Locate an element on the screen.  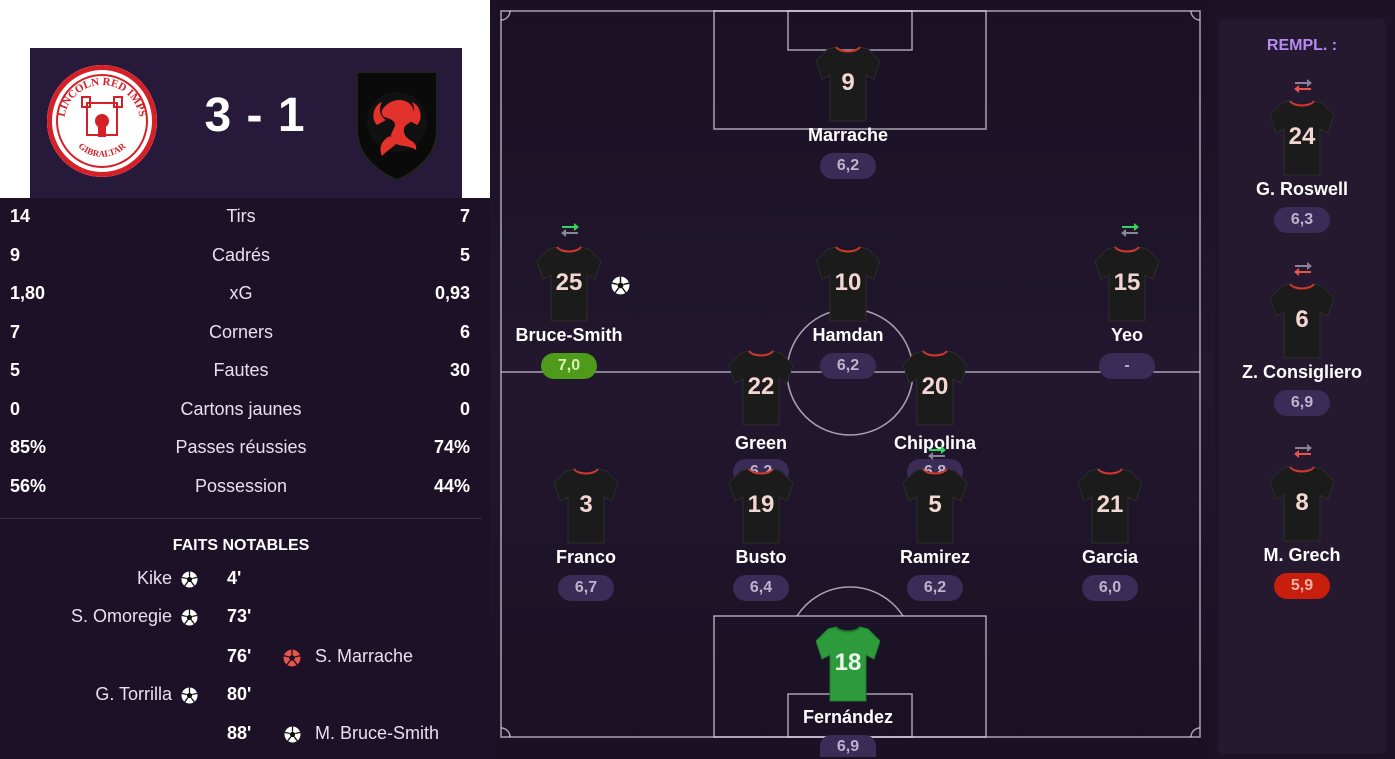
player-name: Busto is located at coordinates (761, 557).